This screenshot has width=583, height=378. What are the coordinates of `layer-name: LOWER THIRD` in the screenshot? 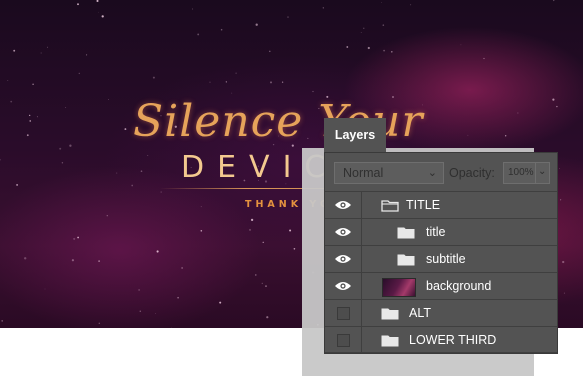 It's located at (453, 340).